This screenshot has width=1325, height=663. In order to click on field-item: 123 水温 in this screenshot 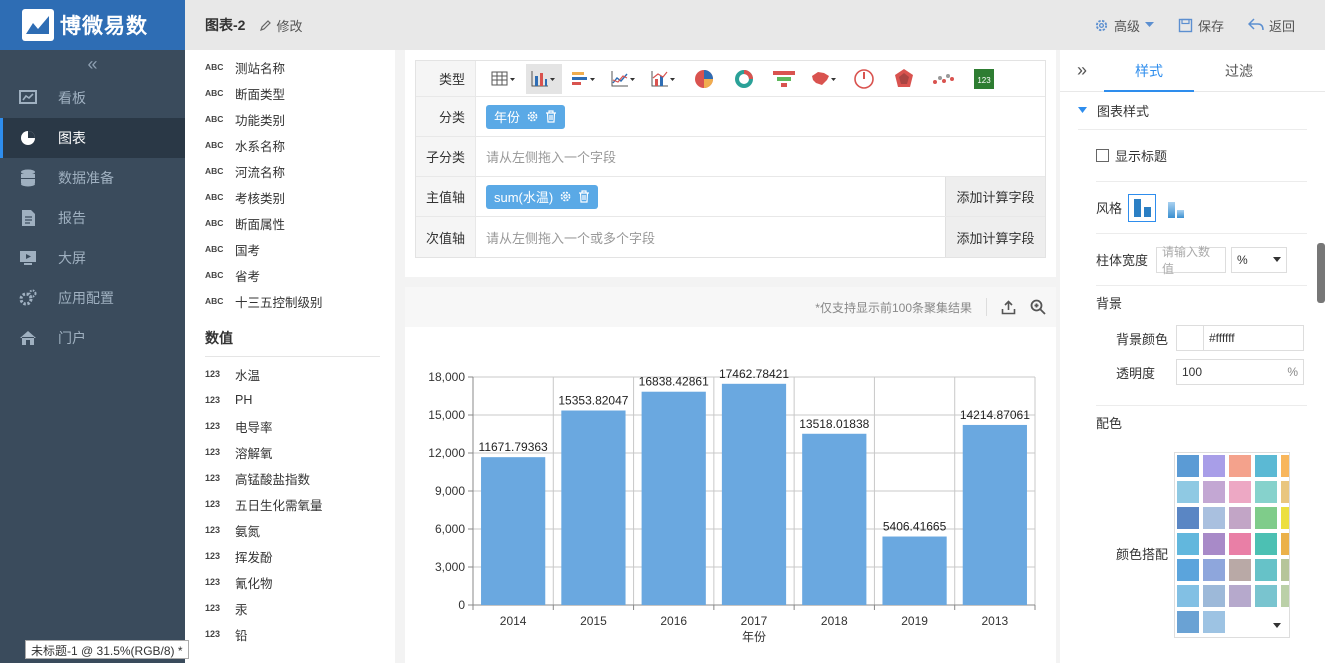, I will do `click(290, 374)`.